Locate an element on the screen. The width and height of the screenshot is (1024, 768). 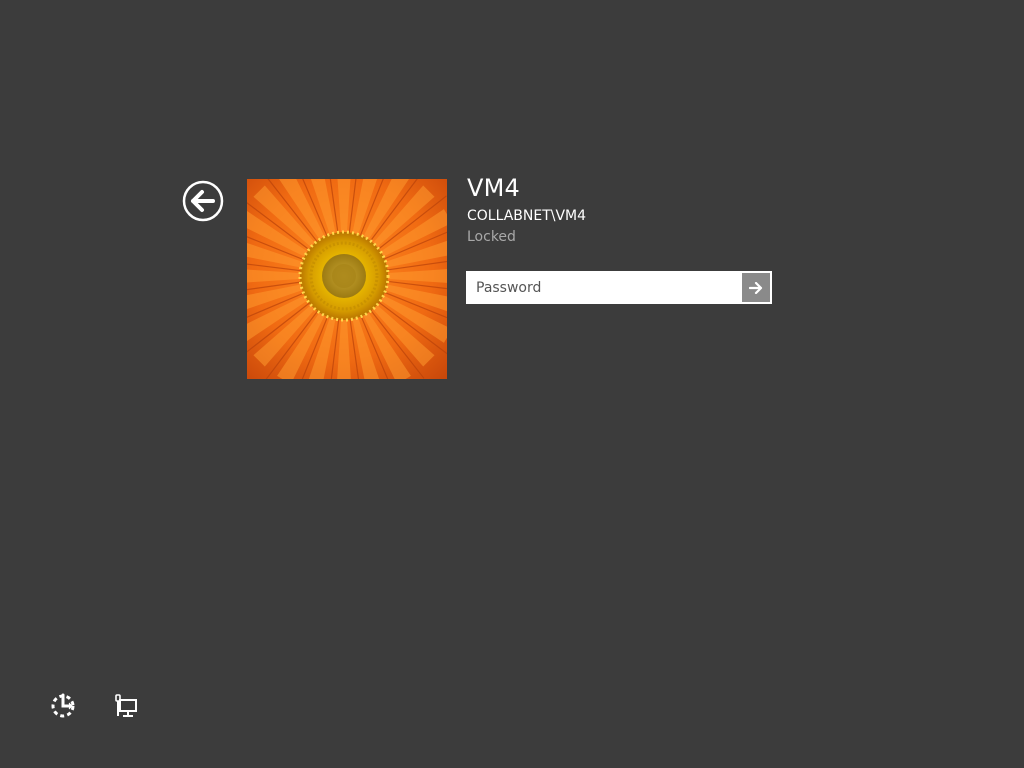
back-button is located at coordinates (203, 201).